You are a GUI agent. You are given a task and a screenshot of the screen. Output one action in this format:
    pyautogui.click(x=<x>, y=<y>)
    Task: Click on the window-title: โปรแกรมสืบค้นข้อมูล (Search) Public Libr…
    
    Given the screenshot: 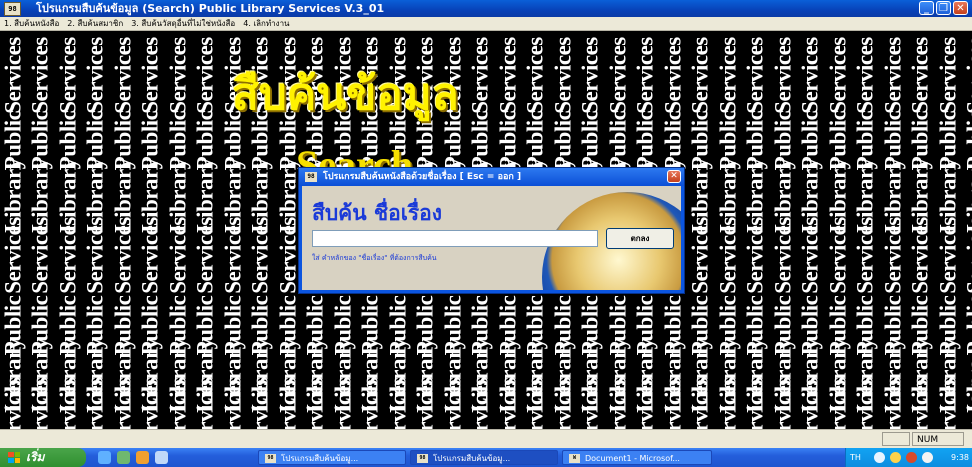 What is the action you would take?
    pyautogui.click(x=210, y=8)
    